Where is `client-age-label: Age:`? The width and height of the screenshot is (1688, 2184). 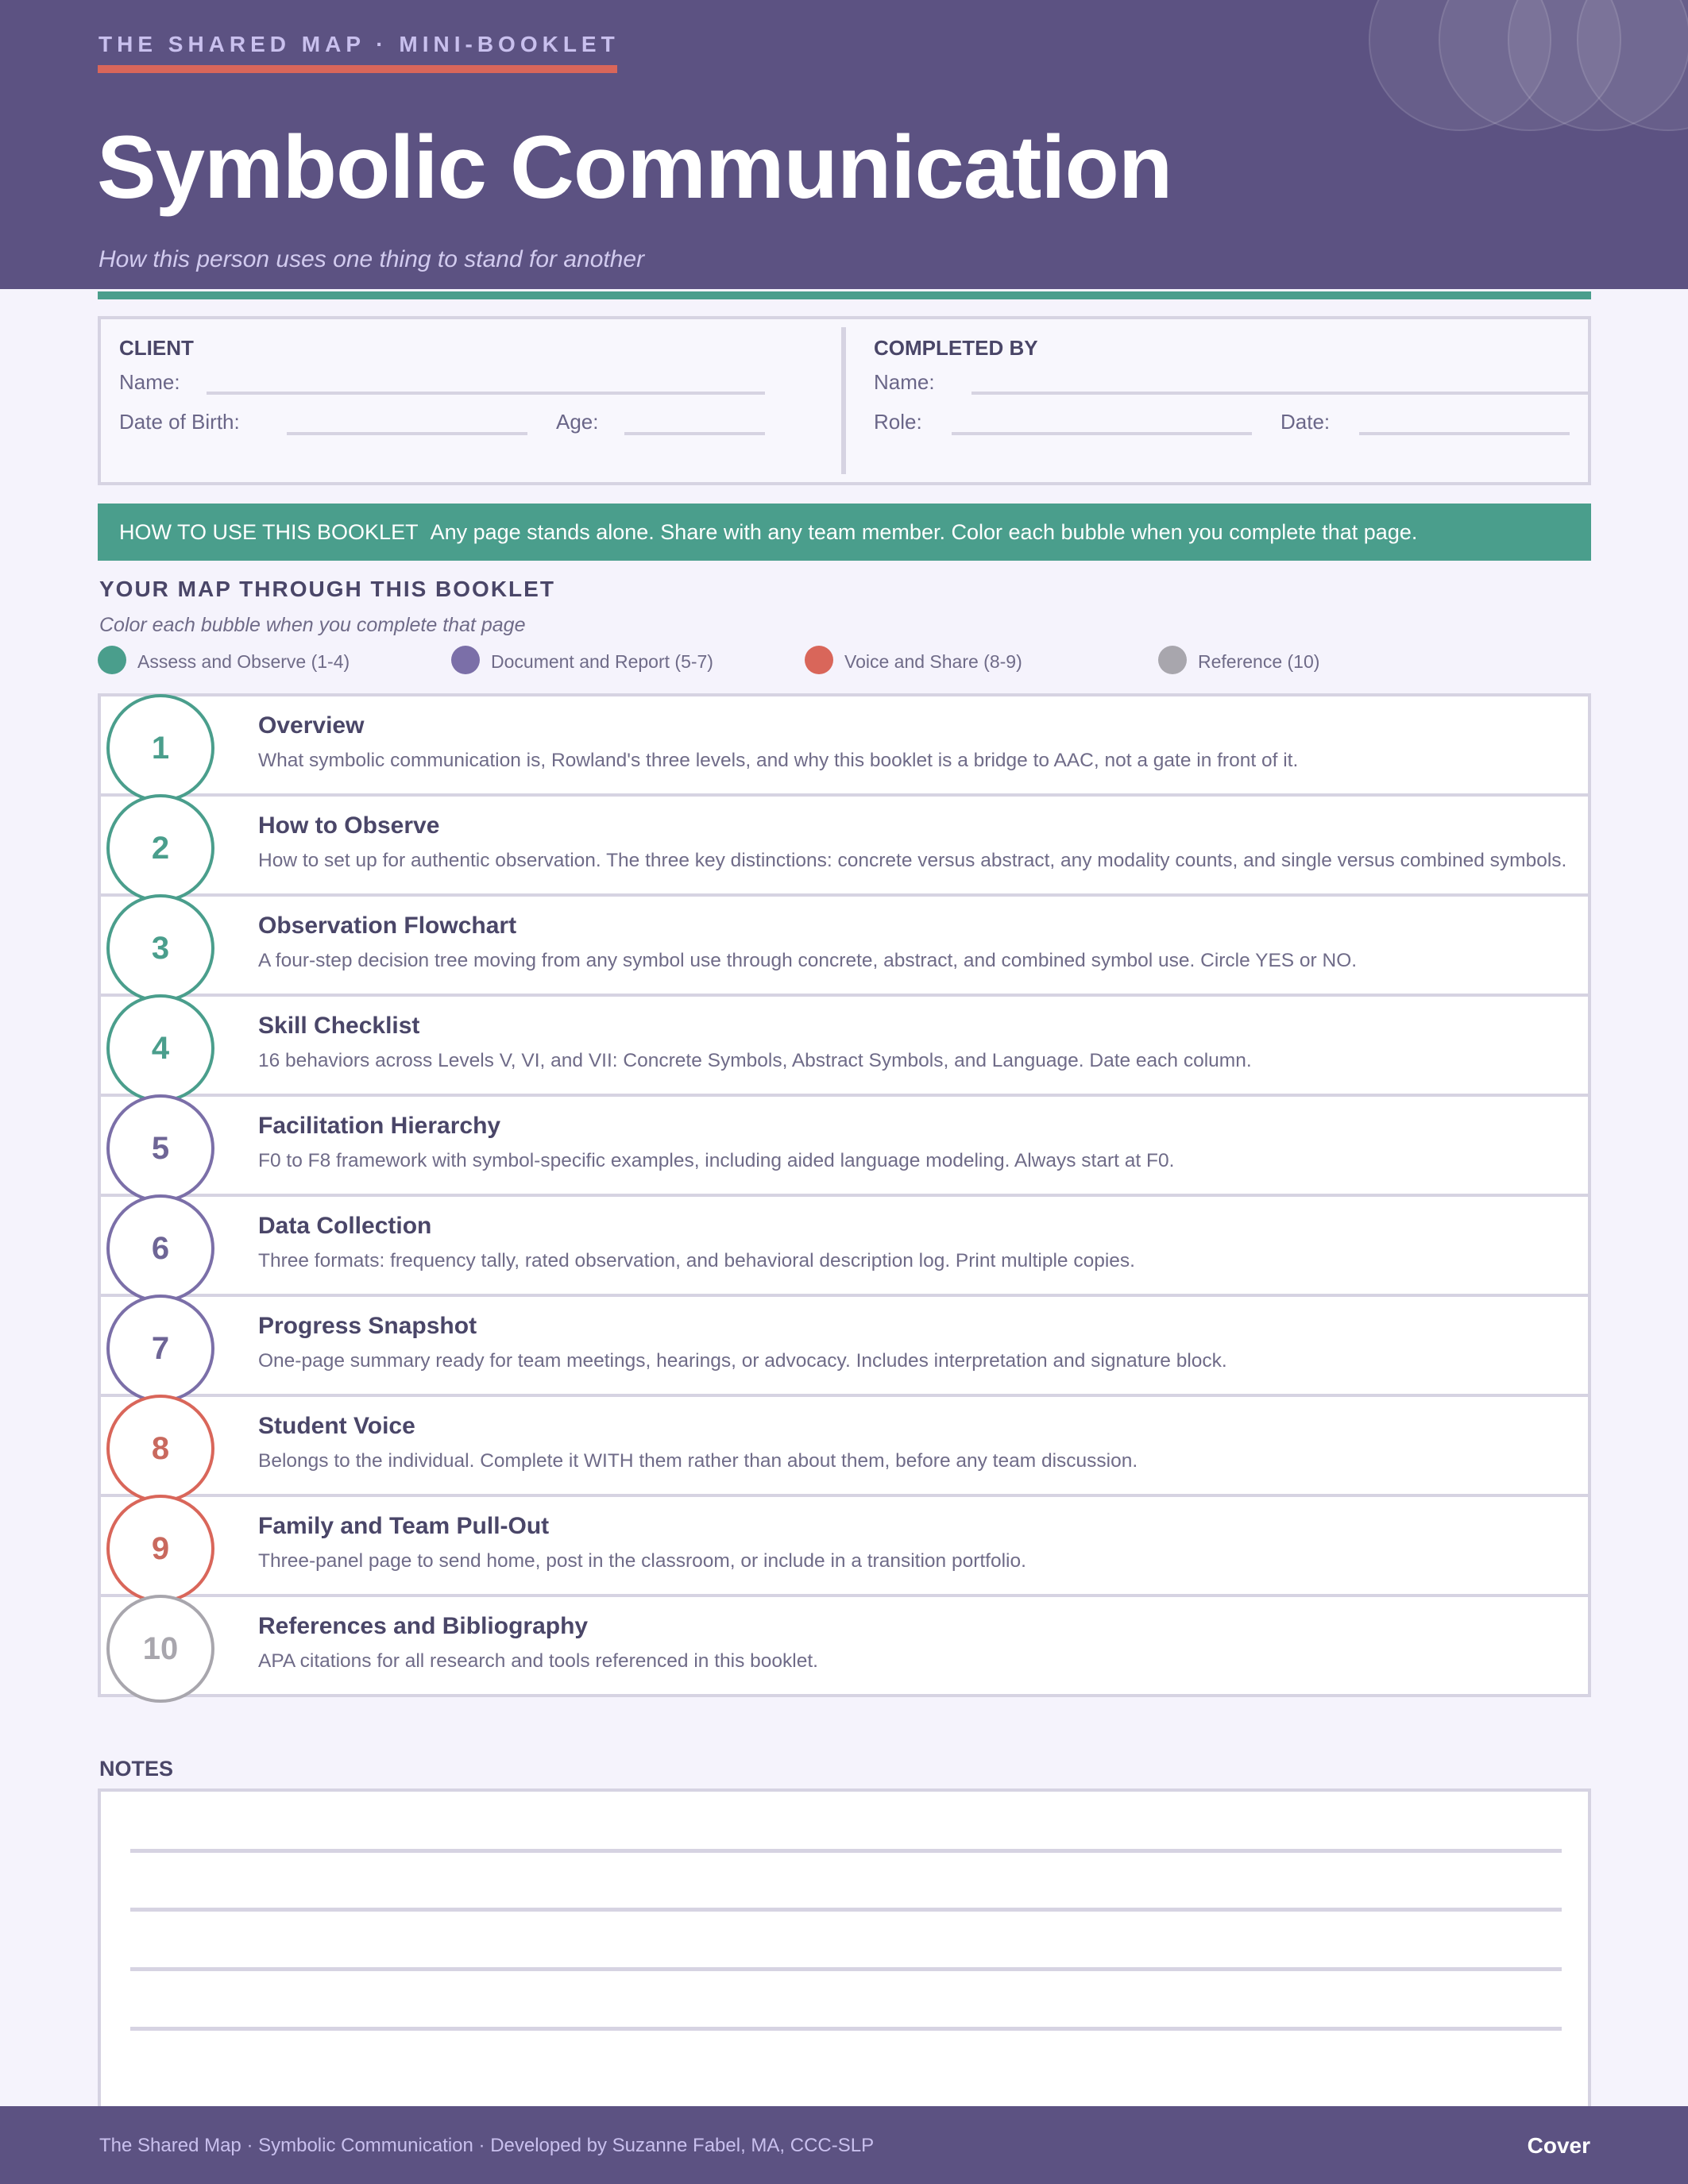 client-age-label: Age: is located at coordinates (577, 422).